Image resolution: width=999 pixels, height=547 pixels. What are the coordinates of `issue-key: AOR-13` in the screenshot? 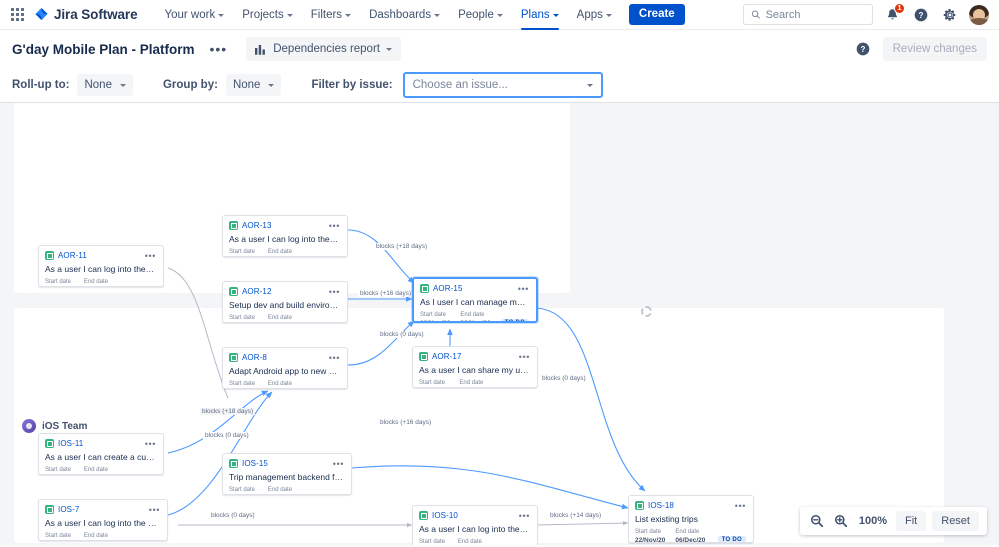 It's located at (257, 225).